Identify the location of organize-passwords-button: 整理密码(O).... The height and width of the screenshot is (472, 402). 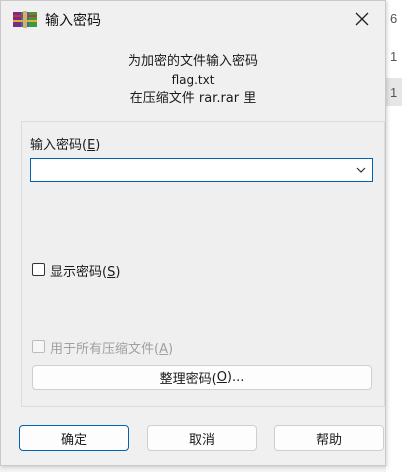
(202, 377).